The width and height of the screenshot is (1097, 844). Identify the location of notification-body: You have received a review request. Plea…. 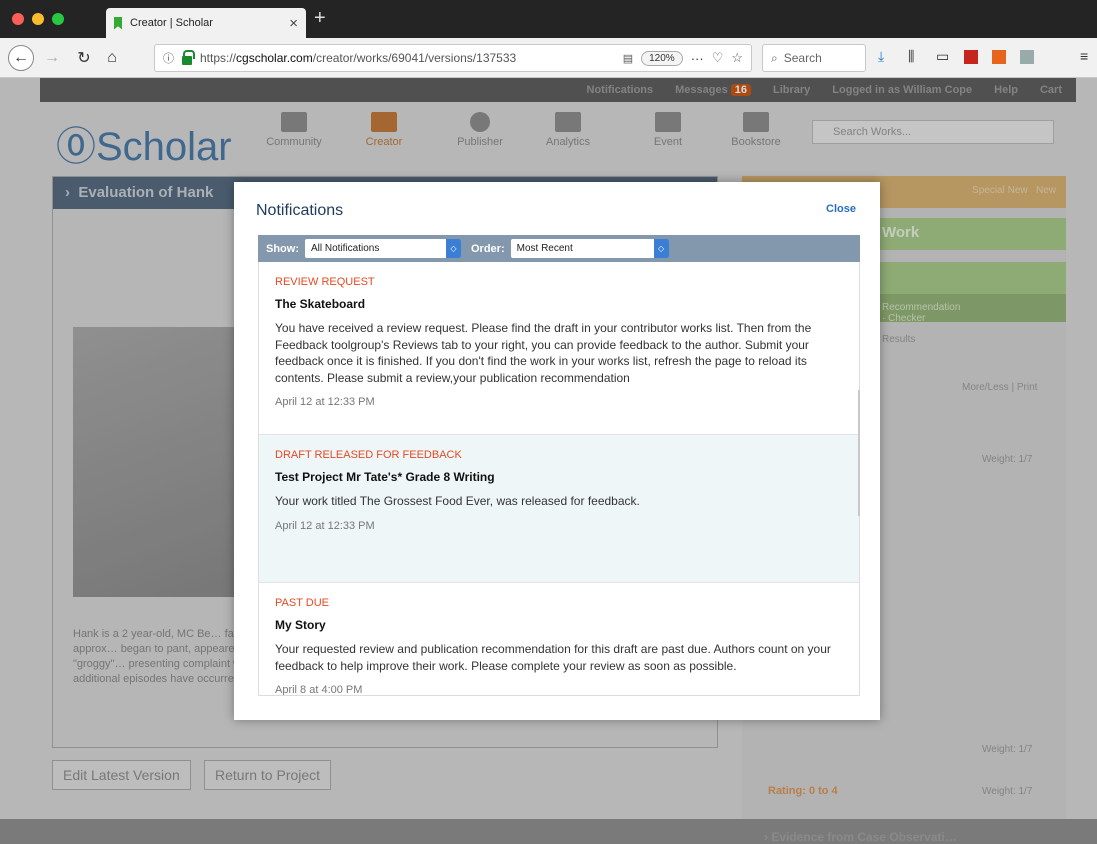
(543, 353).